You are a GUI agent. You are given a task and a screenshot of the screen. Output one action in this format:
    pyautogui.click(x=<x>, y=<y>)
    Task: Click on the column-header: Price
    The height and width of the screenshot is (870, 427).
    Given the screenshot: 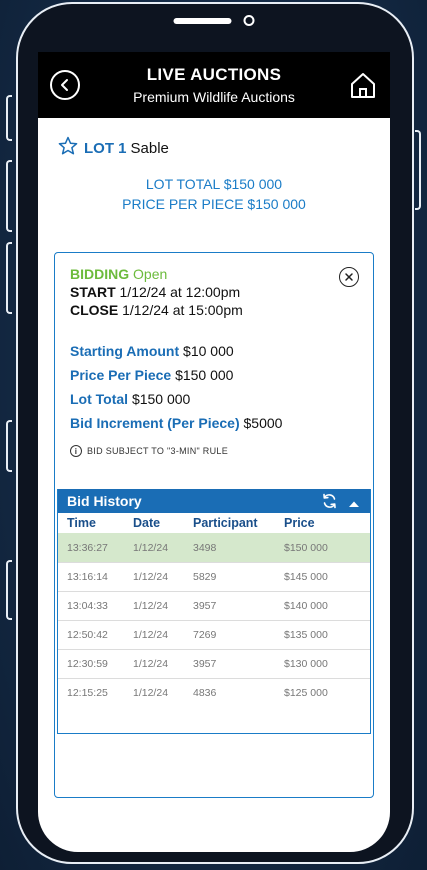 What is the action you would take?
    pyautogui.click(x=299, y=523)
    